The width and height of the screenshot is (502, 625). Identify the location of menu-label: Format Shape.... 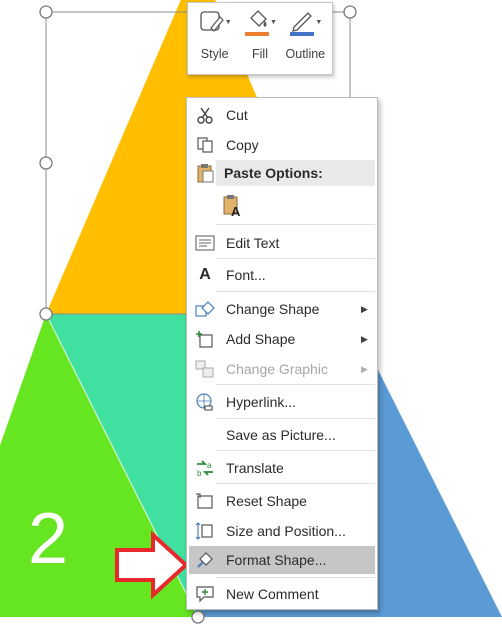
(276, 560).